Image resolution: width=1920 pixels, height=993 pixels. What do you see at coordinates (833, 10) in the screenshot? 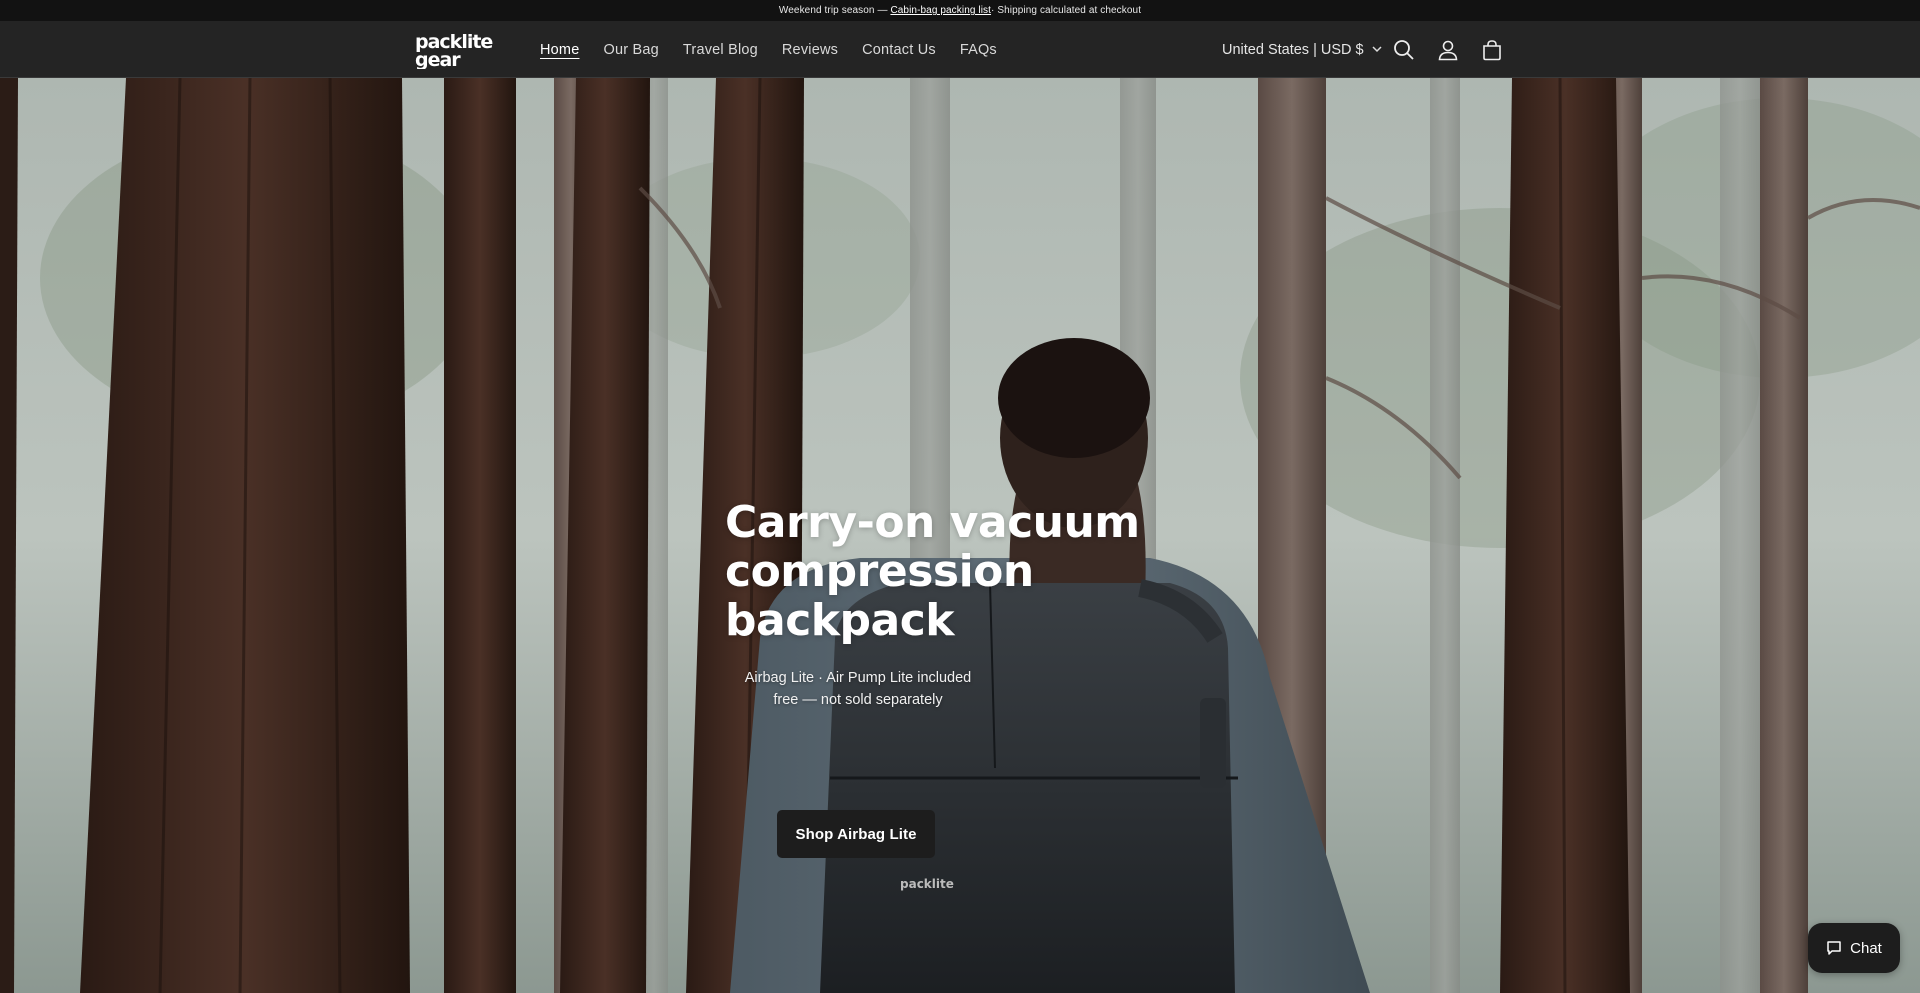
I see `announcement-prefix: Weekend trip season —` at bounding box center [833, 10].